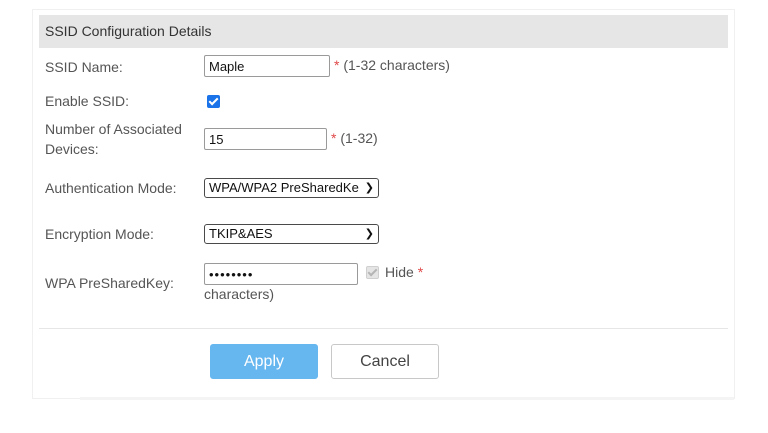  Describe the element at coordinates (372, 272) in the screenshot. I see `hide-key-checkbox` at that location.